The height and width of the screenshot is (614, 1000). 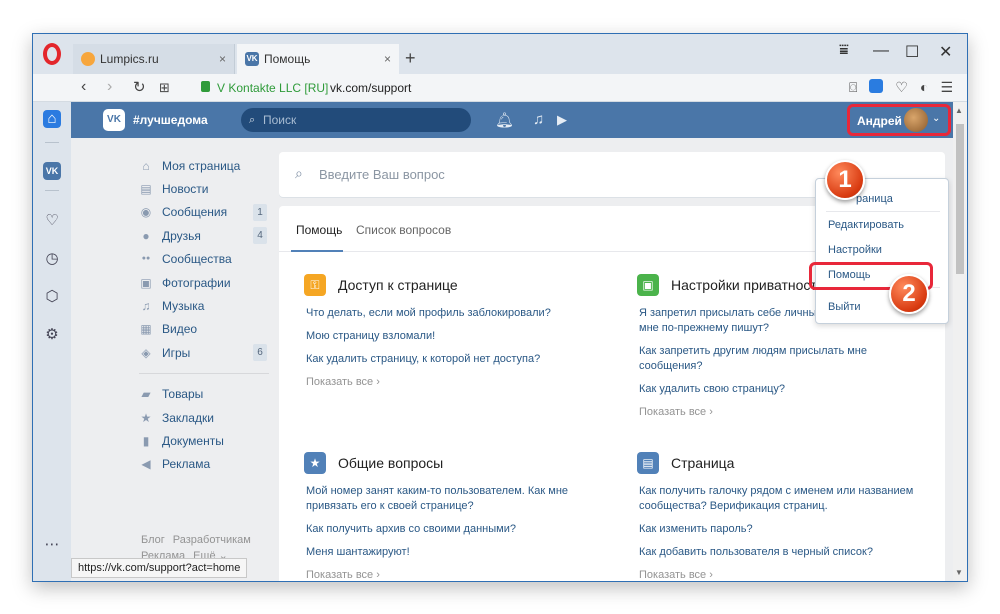 I want to click on menu-label: Видео, so click(x=180, y=329).